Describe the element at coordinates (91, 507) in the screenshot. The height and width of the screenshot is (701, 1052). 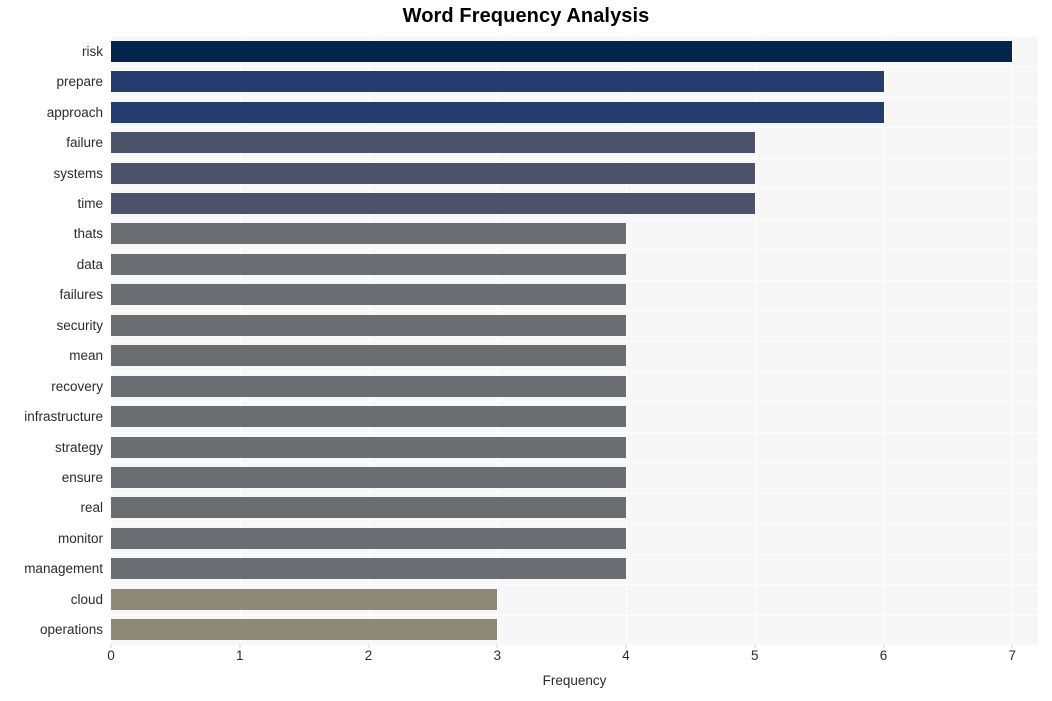
I see `y-axis-label-real: real` at that location.